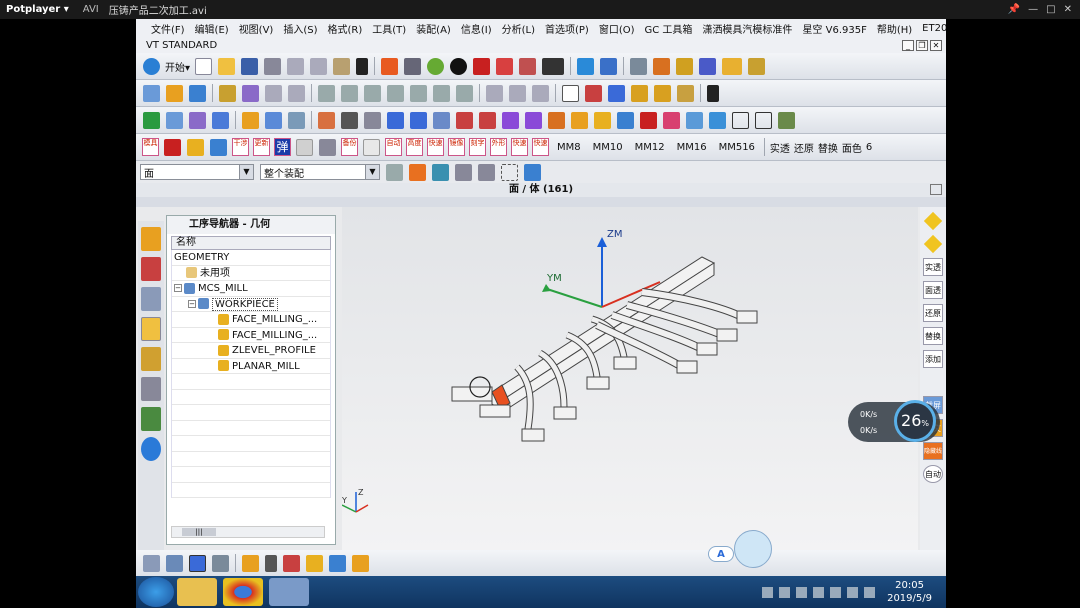  I want to click on auto-tool: 自动, so click(933, 474).